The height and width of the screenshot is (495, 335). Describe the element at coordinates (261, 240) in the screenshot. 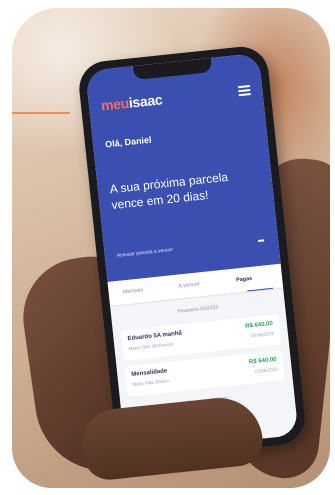

I see `arrow-icon` at that location.